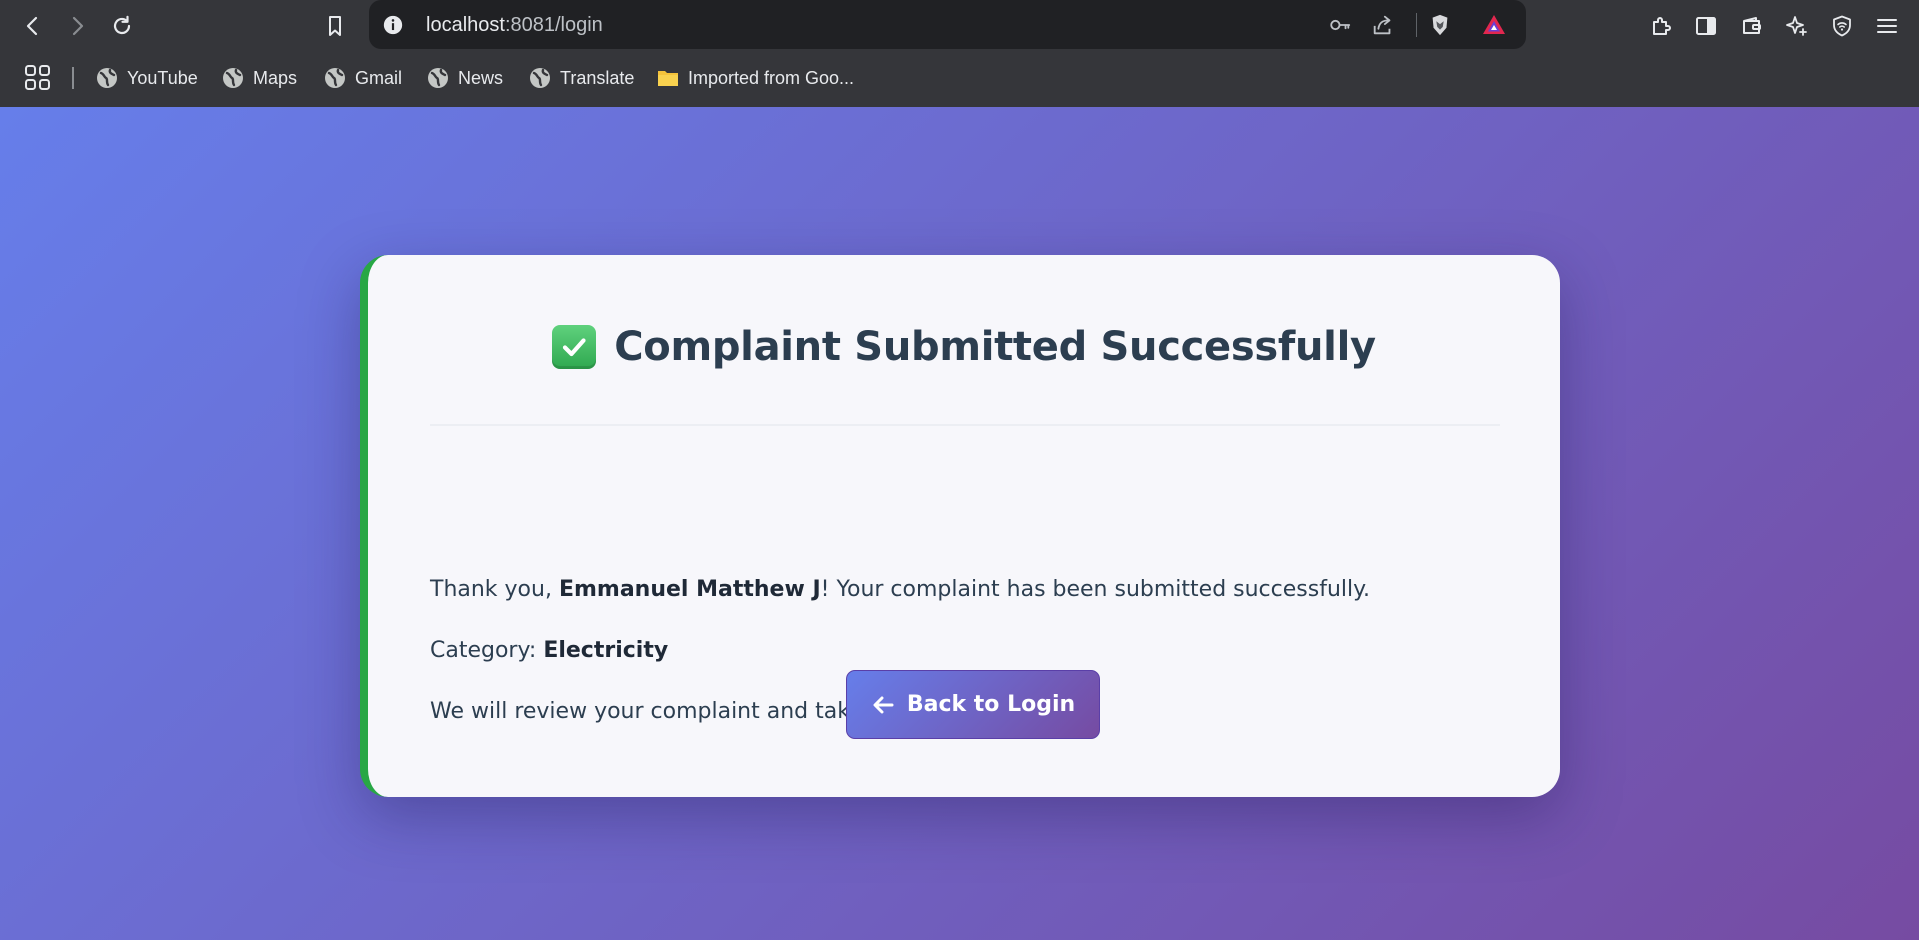  I want to click on bookmark-news: News, so click(465, 78).